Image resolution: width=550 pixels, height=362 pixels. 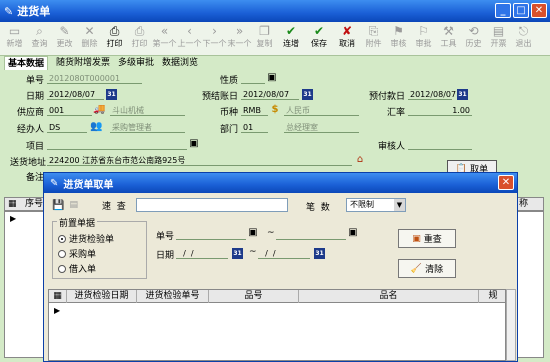 I want to click on toolbar-approve-button: ⚐ 审批, so click(x=423, y=35).